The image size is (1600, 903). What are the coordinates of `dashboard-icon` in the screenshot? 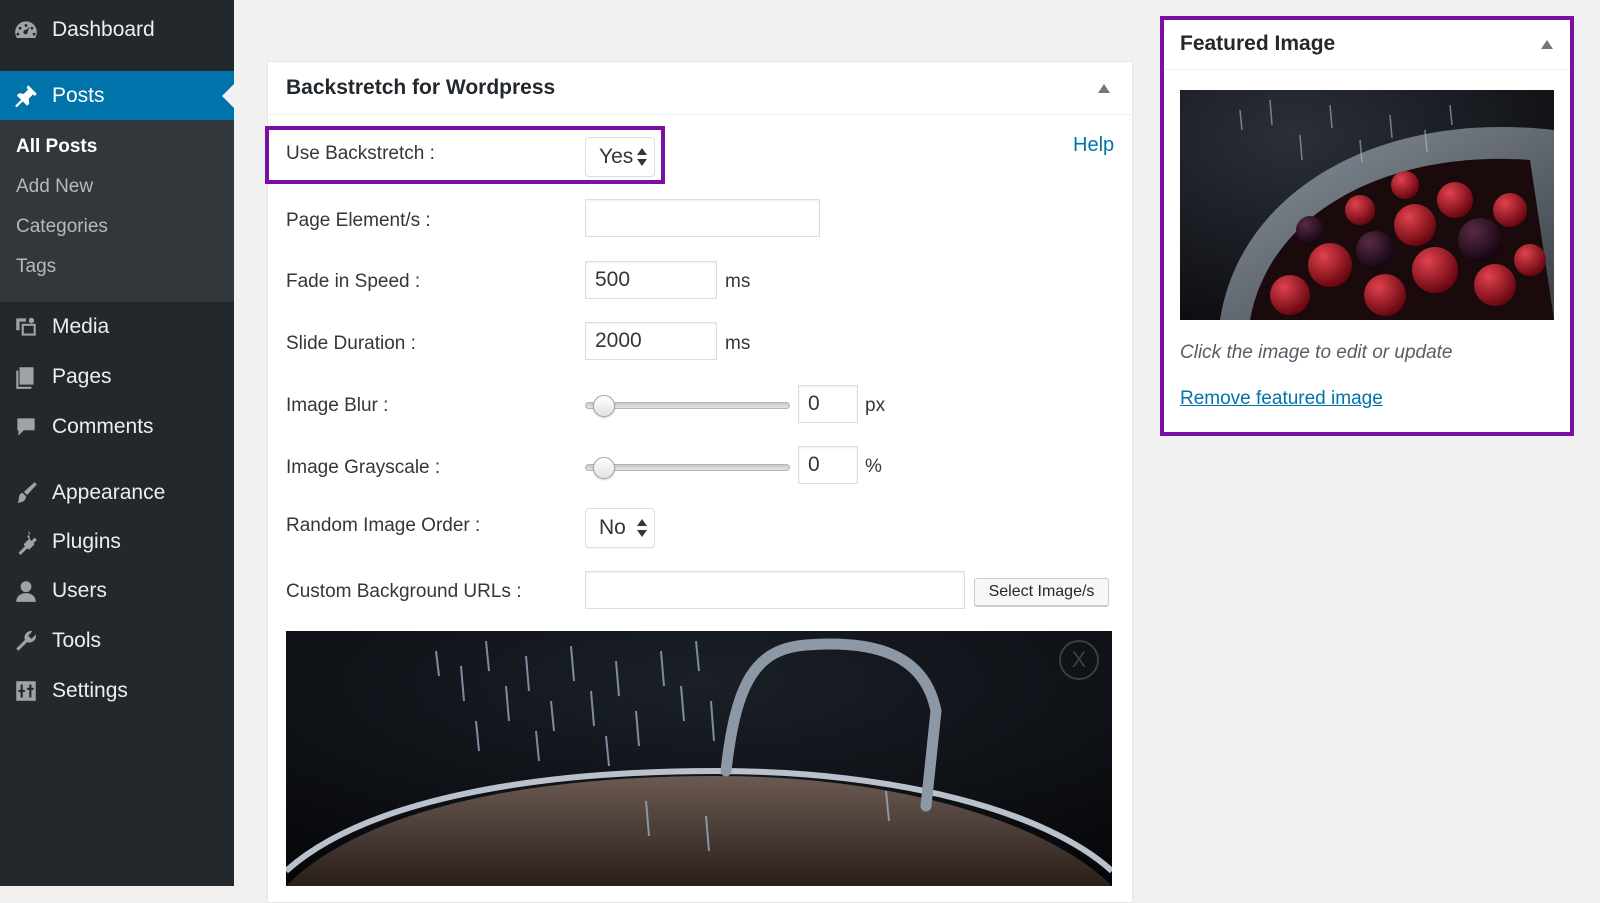 It's located at (26, 30).